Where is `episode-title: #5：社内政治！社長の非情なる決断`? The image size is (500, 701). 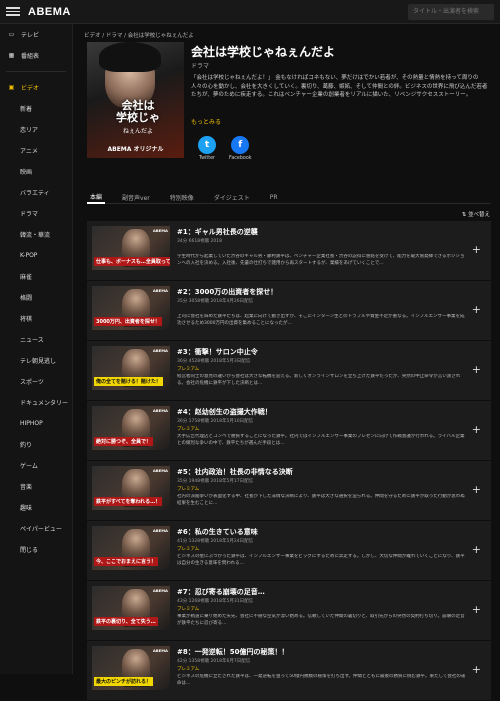 episode-title: #5：社内政治！社長の非情なる決断 is located at coordinates (235, 472).